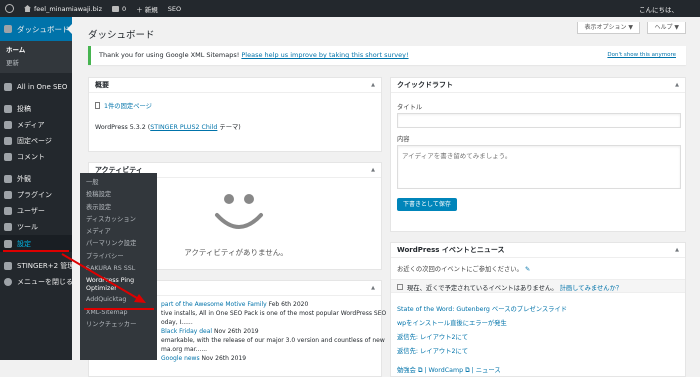 The width and height of the screenshot is (700, 377). Describe the element at coordinates (78, 280) in the screenshot. I see `red-arrow-annotation` at that location.